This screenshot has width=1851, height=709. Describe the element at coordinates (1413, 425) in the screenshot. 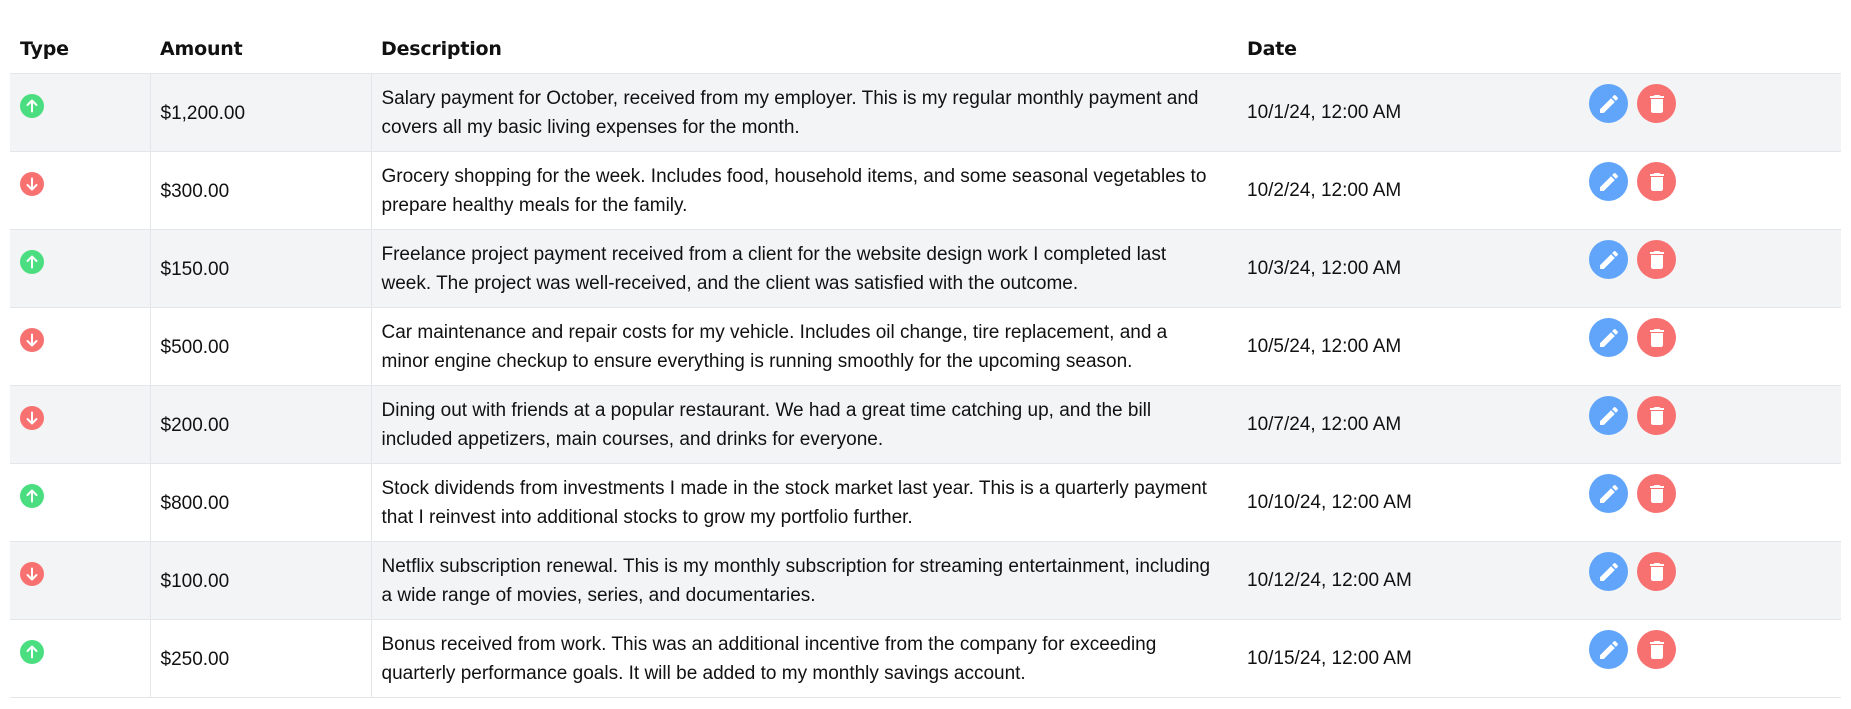

I see `date-cell: 10/7/24, 12:00 AM` at that location.